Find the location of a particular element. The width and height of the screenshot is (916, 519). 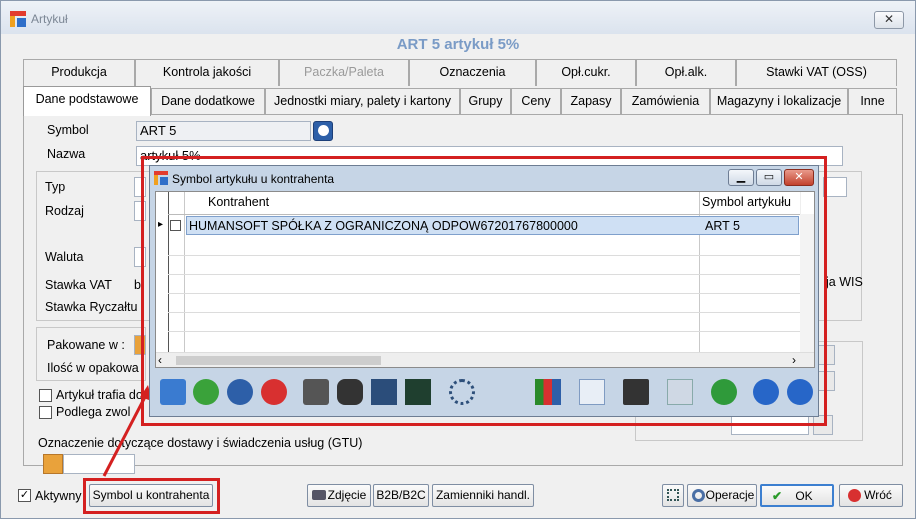

tab-paczka-paleta: Paczka/Paleta is located at coordinates (344, 72).